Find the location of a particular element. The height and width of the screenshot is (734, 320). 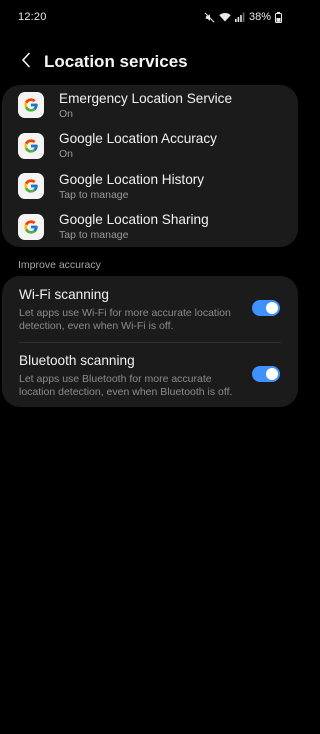

service-title: Google Location History is located at coordinates (132, 179).